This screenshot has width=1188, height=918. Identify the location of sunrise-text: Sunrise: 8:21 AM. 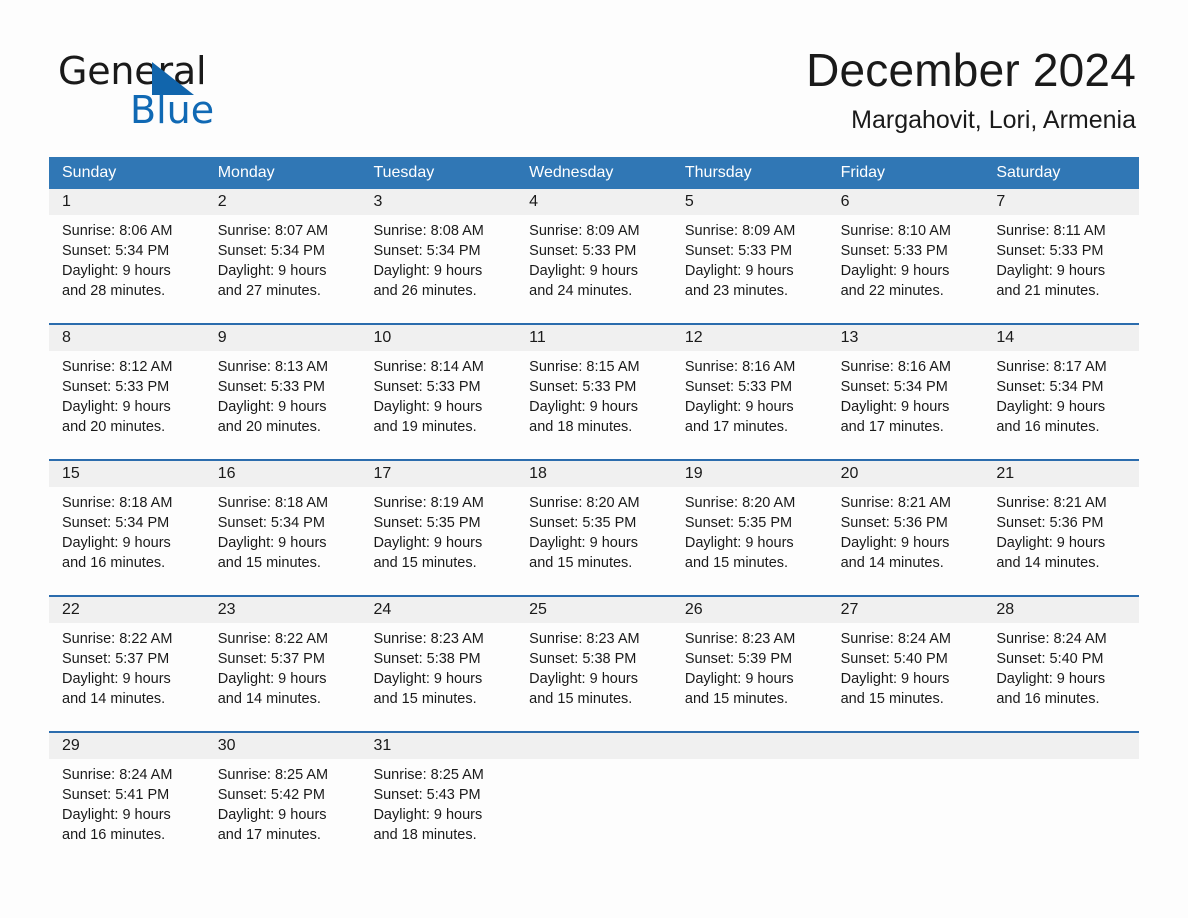
(896, 503).